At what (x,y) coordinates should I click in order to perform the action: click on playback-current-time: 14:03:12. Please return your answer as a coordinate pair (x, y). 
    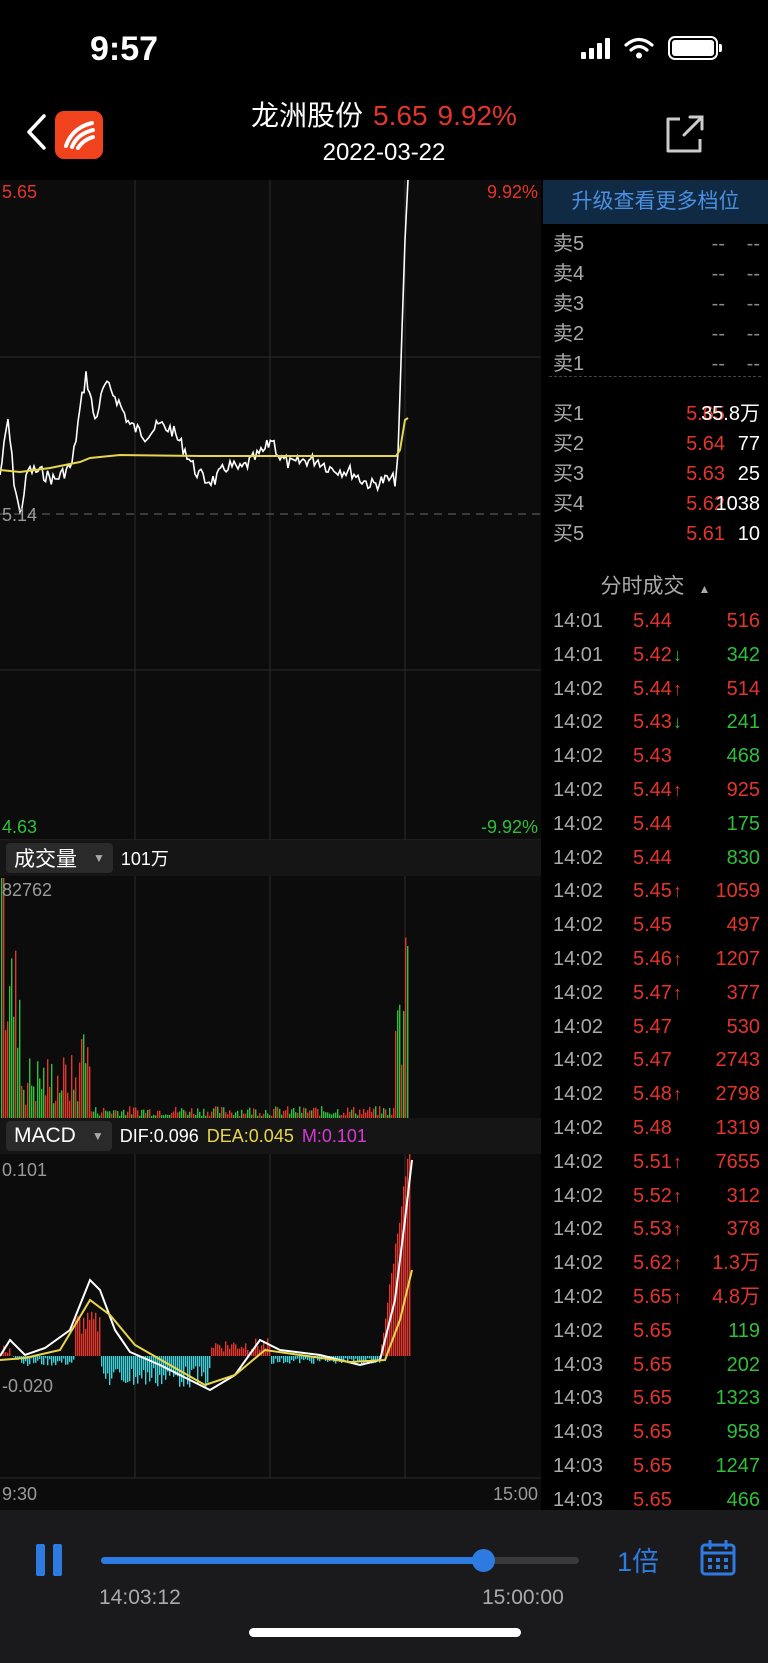
    Looking at the image, I should click on (140, 1597).